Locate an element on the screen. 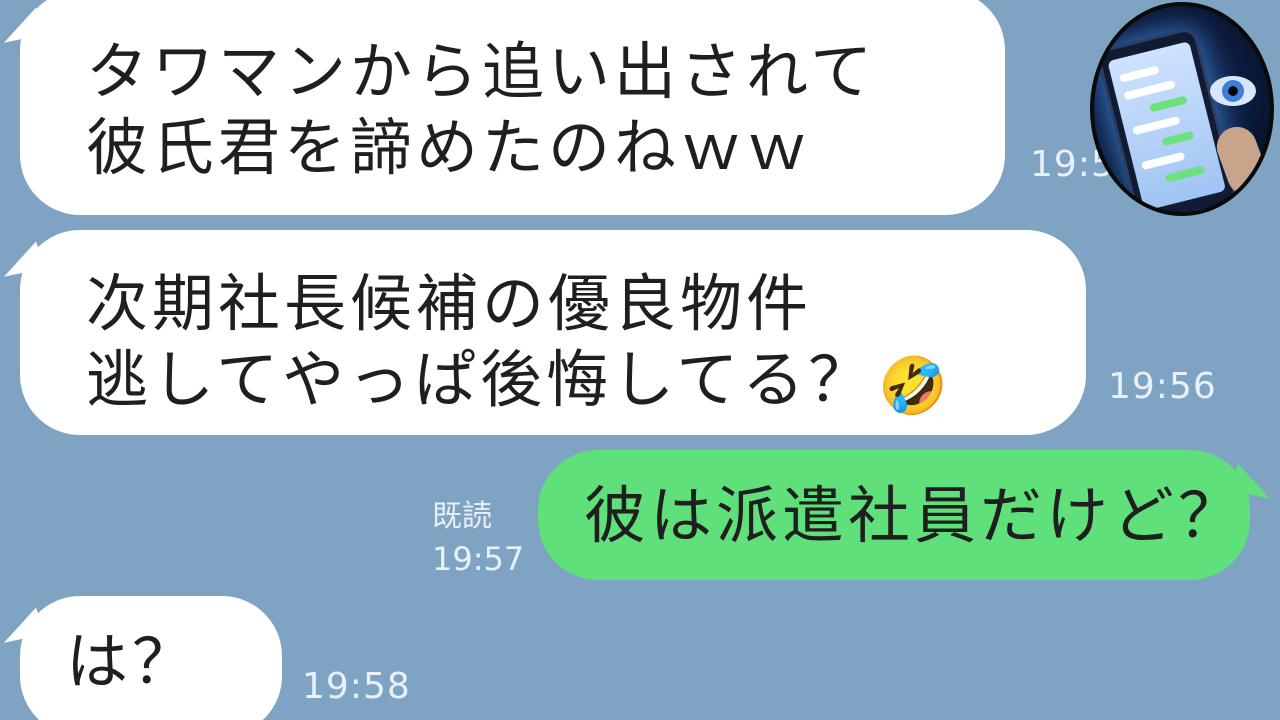 The image size is (1280, 720). message-timestamp: 19:58 is located at coordinates (356, 686).